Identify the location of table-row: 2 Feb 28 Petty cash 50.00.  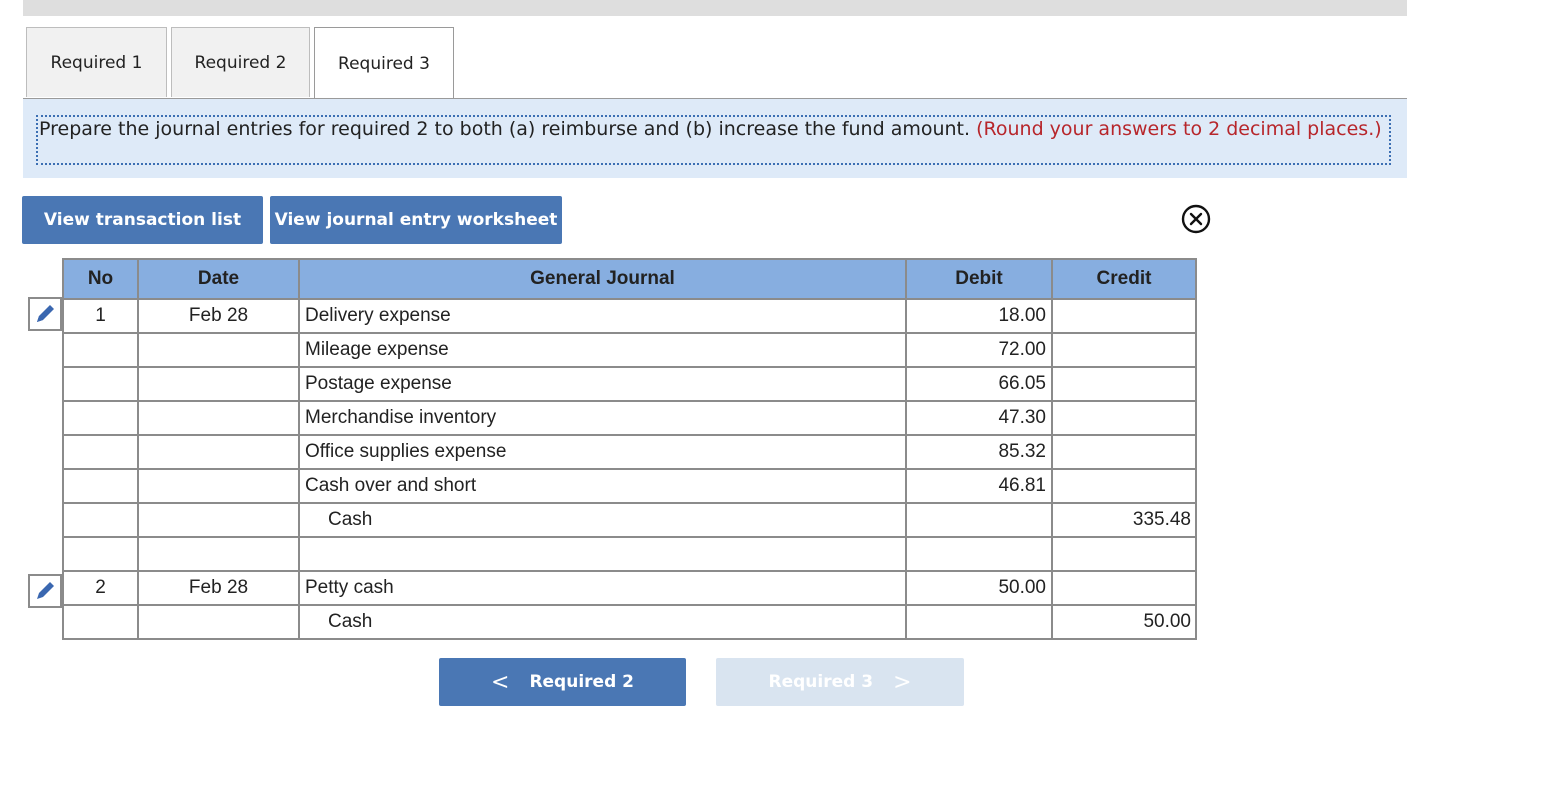
(629, 588).